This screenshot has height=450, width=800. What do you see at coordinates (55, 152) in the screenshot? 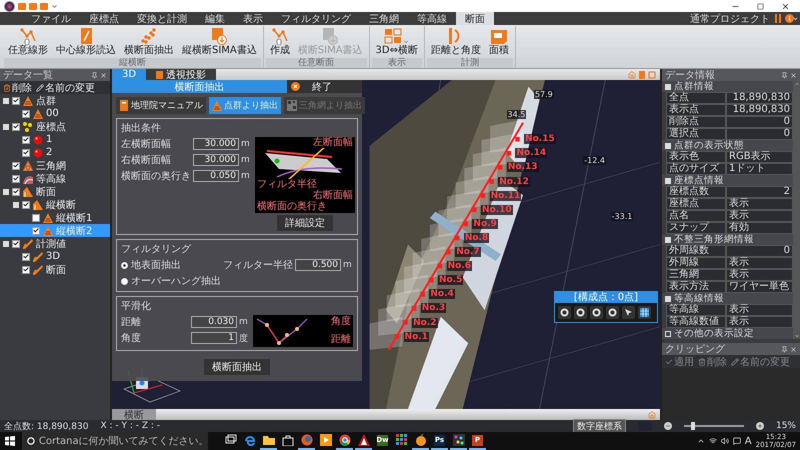
I see `tree-item: 2` at bounding box center [55, 152].